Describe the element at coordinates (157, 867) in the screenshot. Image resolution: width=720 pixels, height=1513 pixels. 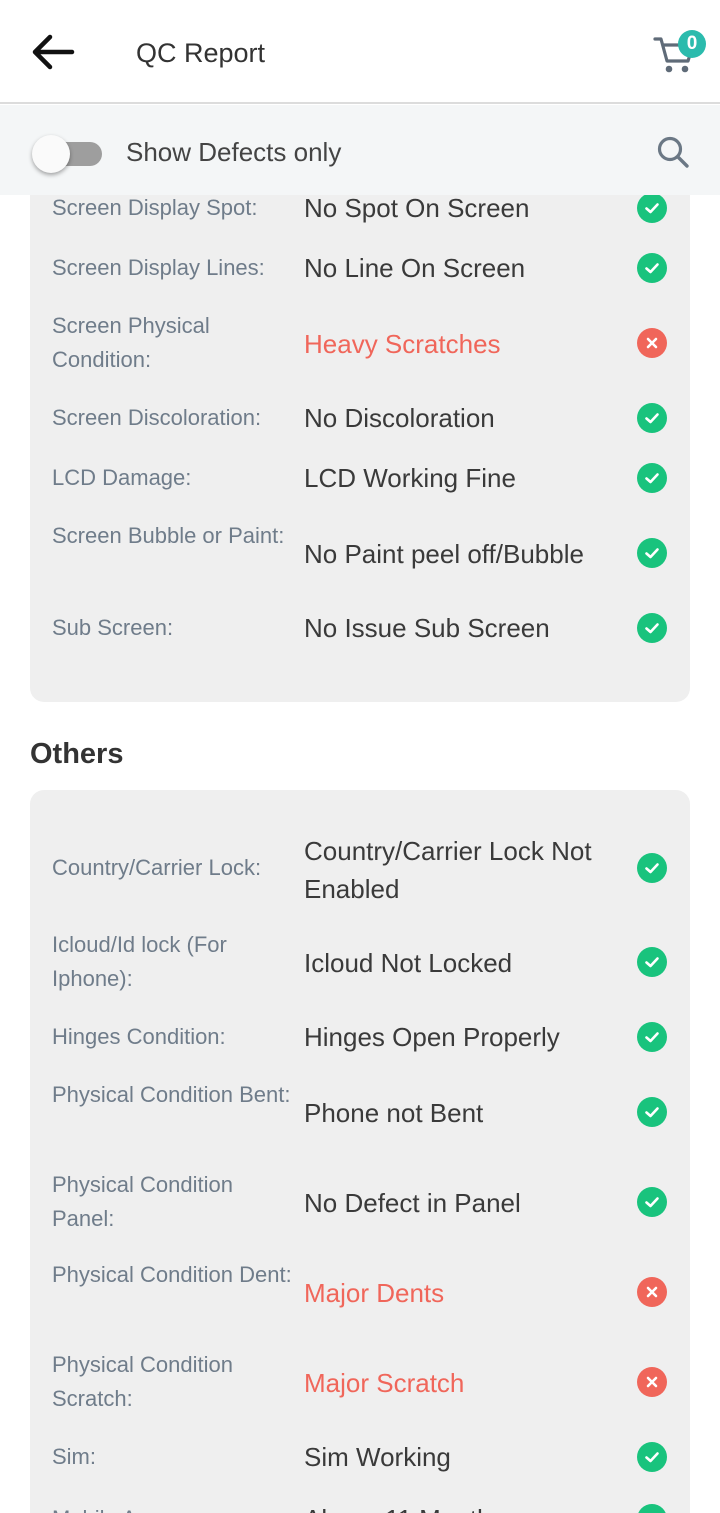
I see `check-label: Country/Carrier Lock:` at that location.